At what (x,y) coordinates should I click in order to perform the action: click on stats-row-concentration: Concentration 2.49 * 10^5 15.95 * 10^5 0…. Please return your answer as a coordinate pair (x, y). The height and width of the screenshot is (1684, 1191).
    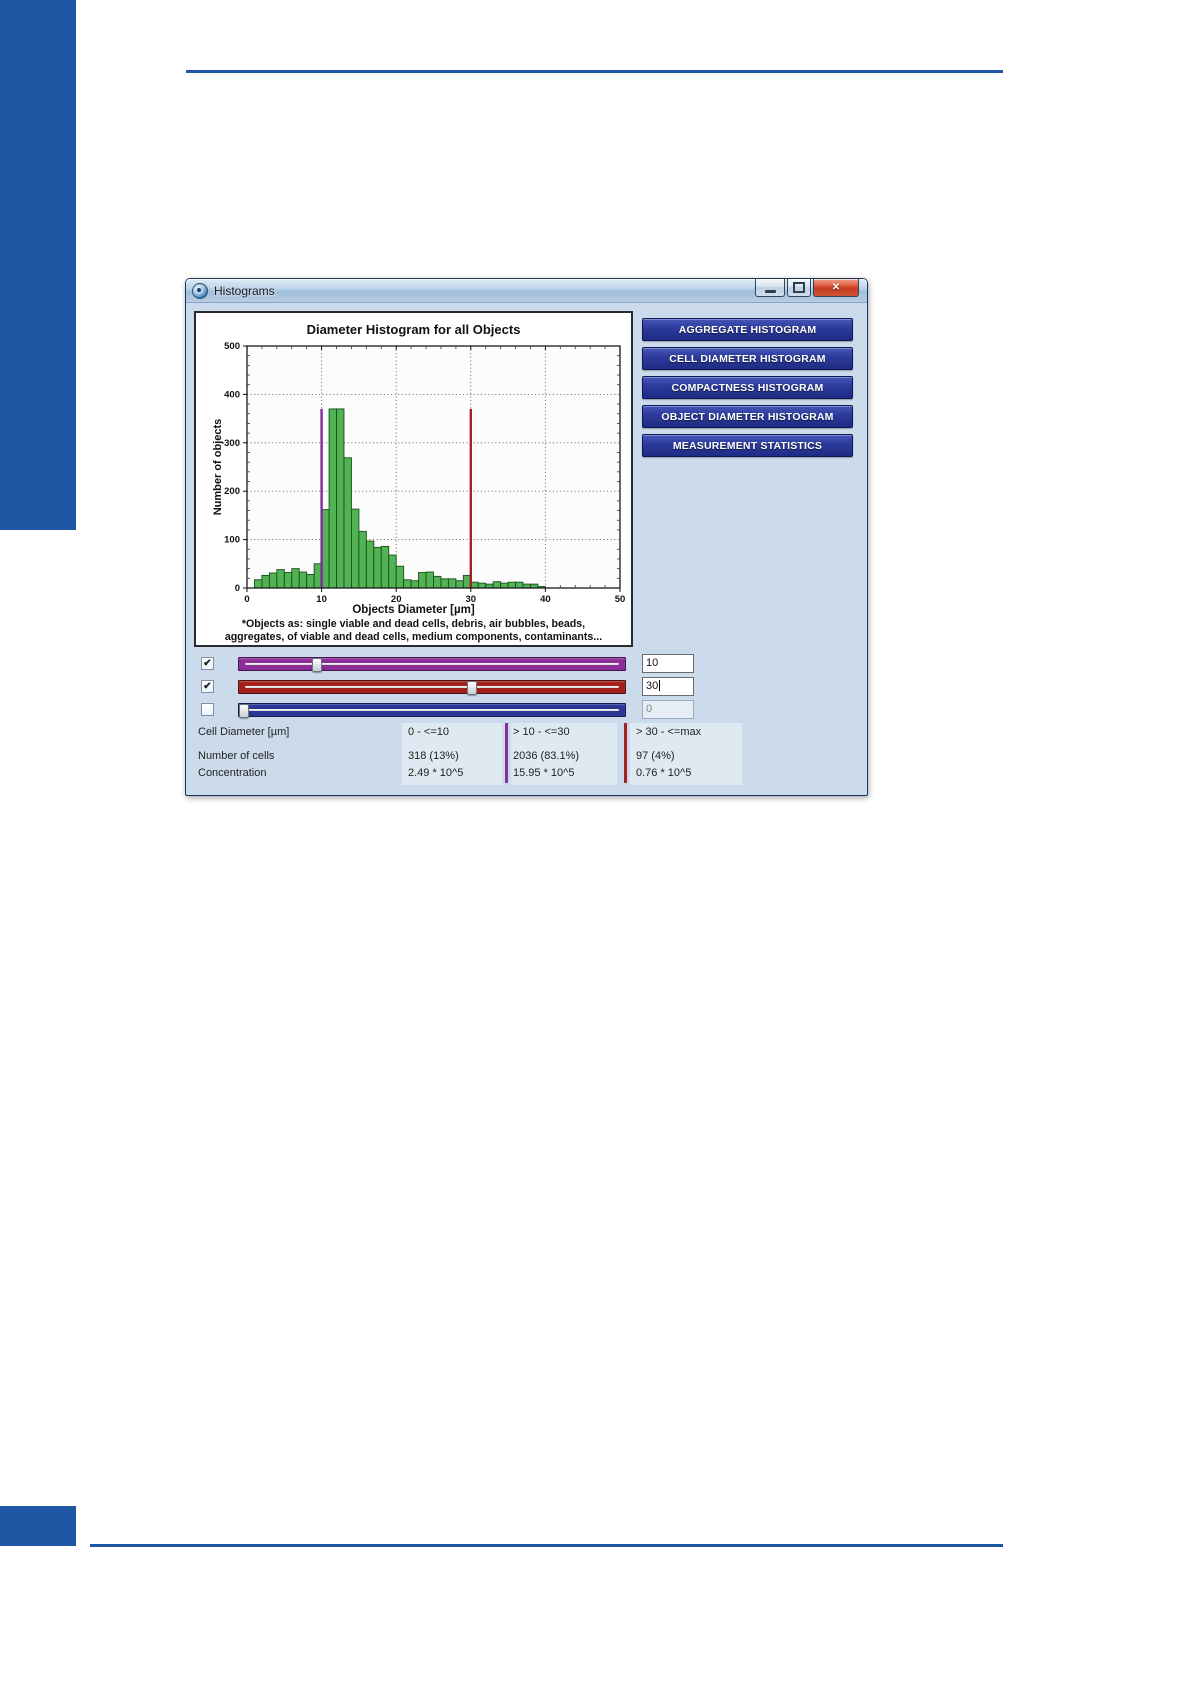
    Looking at the image, I should click on (526, 774).